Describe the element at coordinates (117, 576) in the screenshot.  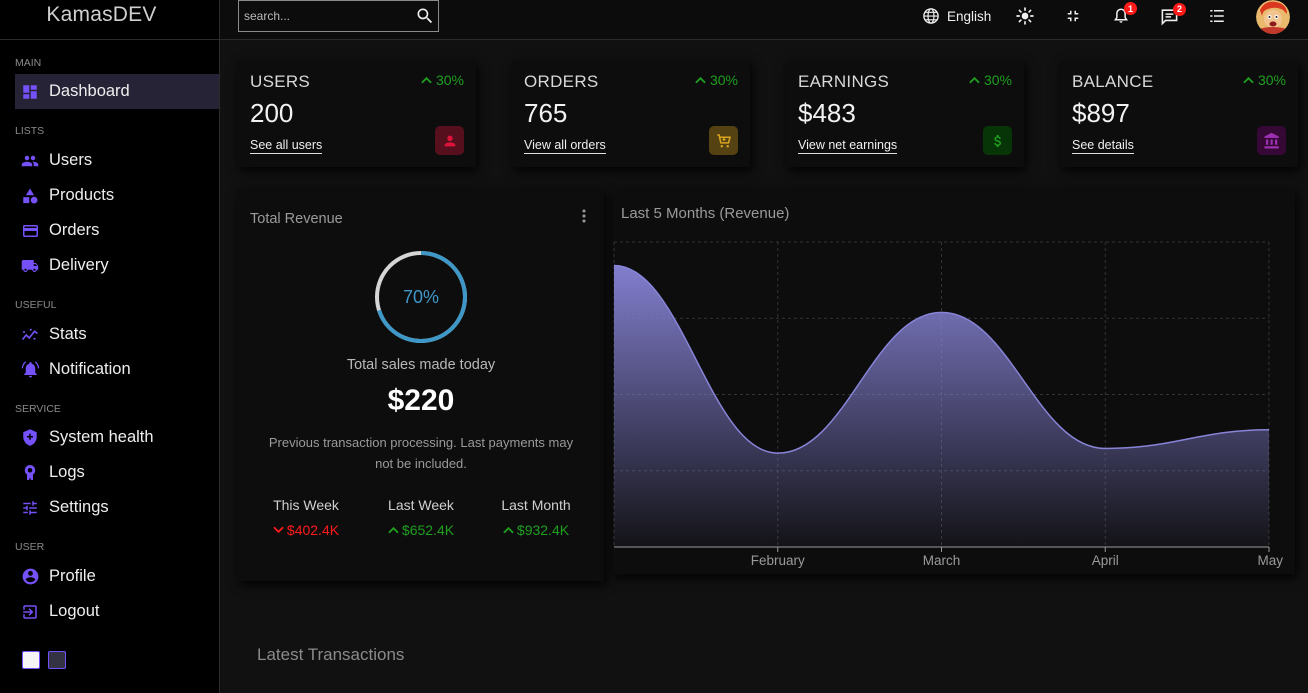
I see `sidebar-item-profile: Profile` at that location.